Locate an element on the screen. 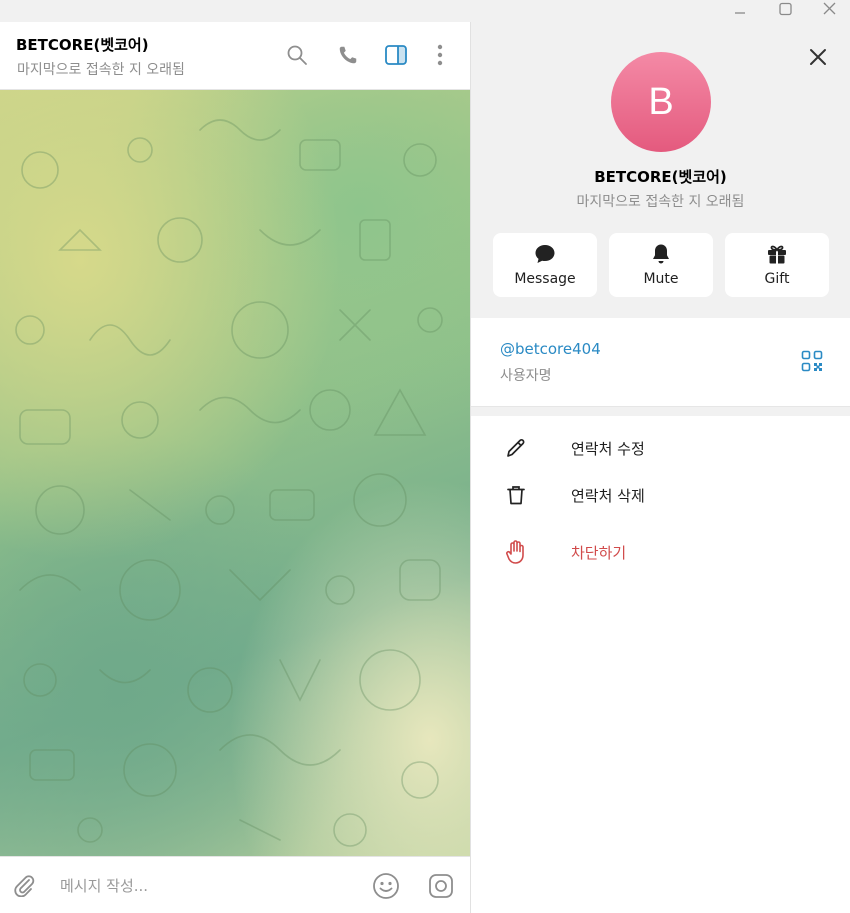  message-composer is located at coordinates (235, 884).